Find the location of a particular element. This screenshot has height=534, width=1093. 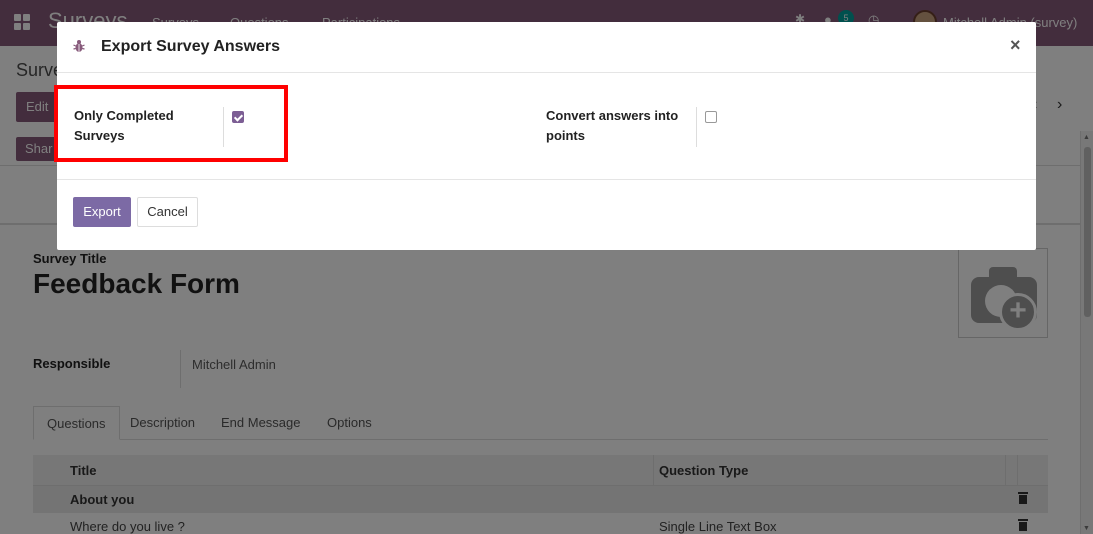

convert-points-label-line1: Convert answers into is located at coordinates (612, 115).